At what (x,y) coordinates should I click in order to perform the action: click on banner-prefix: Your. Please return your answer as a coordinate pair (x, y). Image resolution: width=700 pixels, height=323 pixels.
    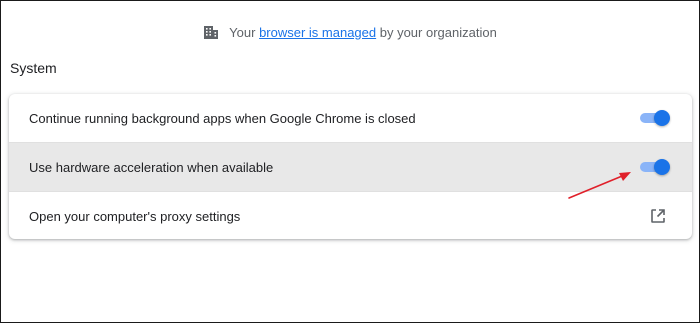
    Looking at the image, I should click on (244, 32).